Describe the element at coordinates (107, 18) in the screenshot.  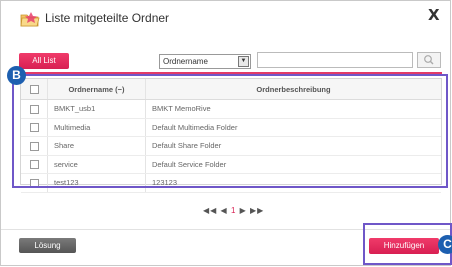
I see `dialog-title: Liste mitgeteilte Ordner` at that location.